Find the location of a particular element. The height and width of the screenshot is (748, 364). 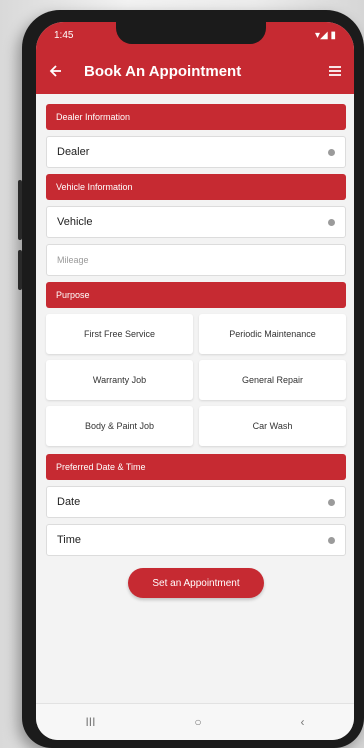

datetime-section-header: Preferred Date & Time is located at coordinates (196, 467).